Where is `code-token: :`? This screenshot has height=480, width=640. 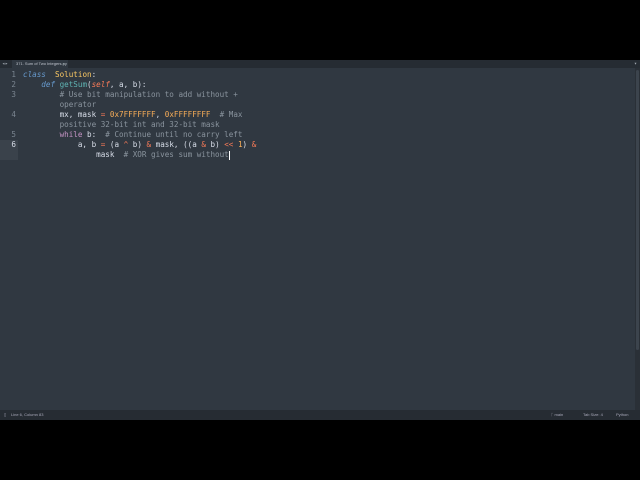 code-token: : is located at coordinates (94, 74).